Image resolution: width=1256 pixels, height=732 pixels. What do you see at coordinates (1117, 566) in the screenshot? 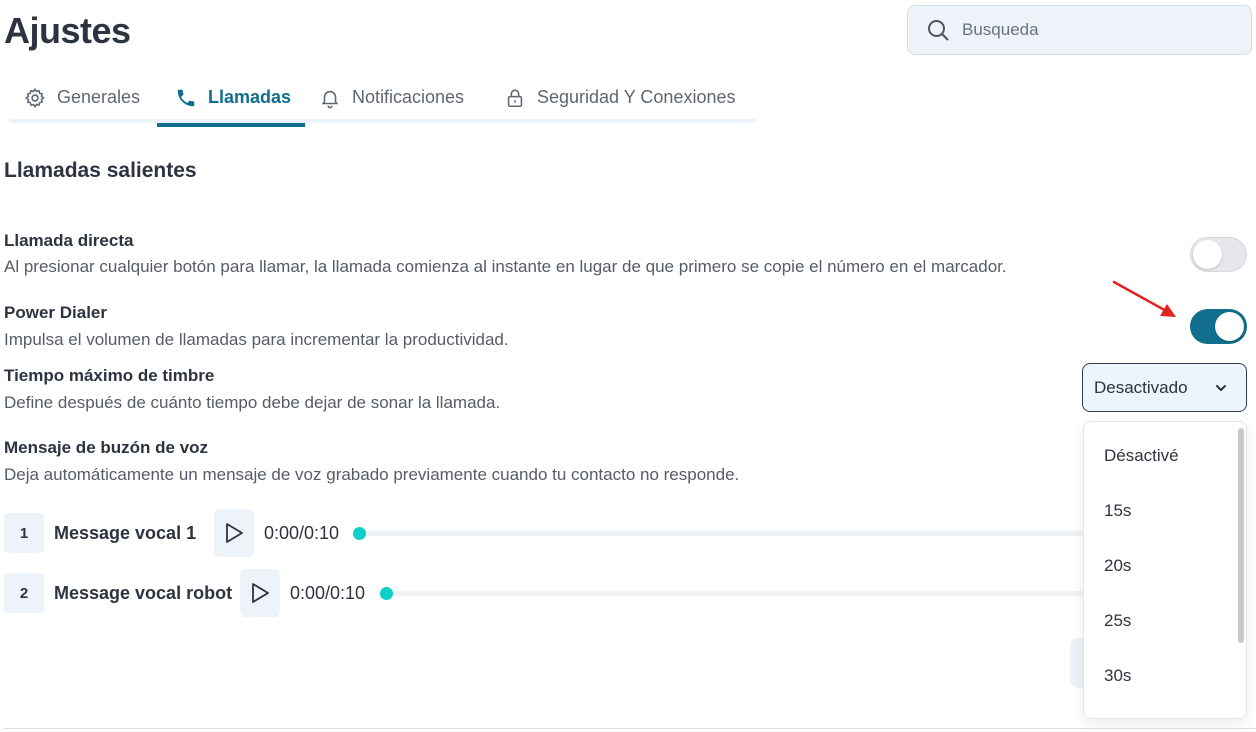
I see `dropdown-option: 20s` at bounding box center [1117, 566].